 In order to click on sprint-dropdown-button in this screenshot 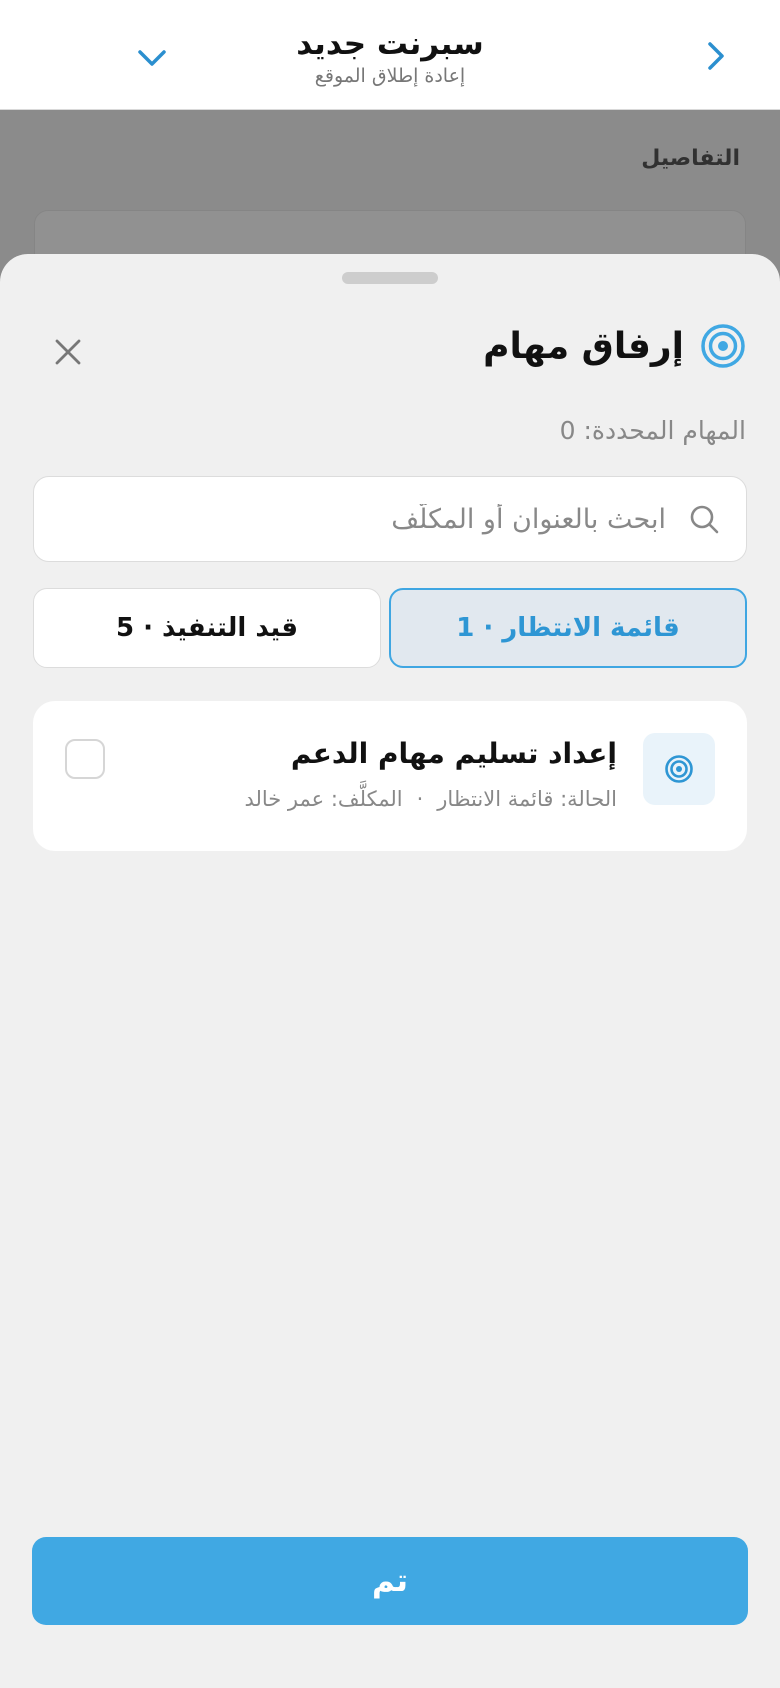, I will do `click(152, 58)`.